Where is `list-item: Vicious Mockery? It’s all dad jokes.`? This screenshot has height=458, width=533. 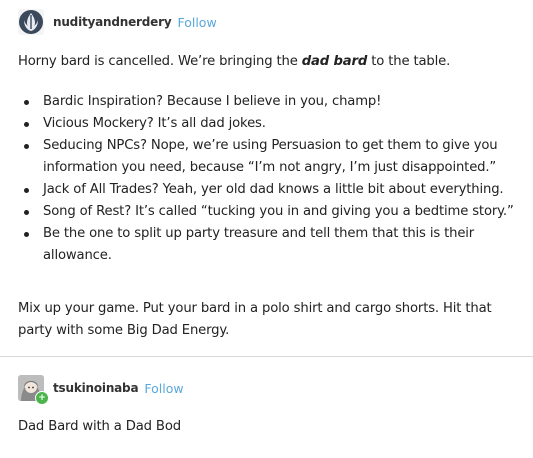 list-item: Vicious Mockery? It’s all dad jokes. is located at coordinates (268, 124).